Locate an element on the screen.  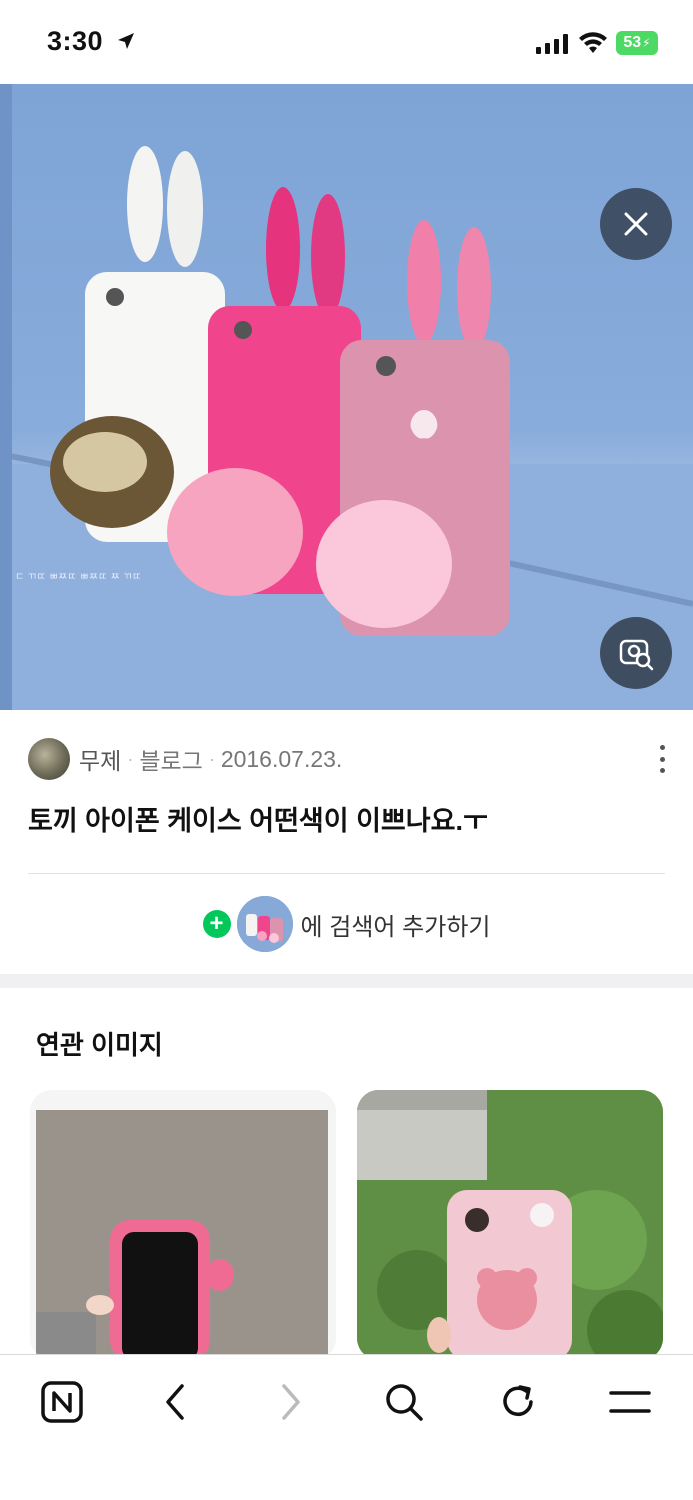
naver-home-icon is located at coordinates (62, 1402).